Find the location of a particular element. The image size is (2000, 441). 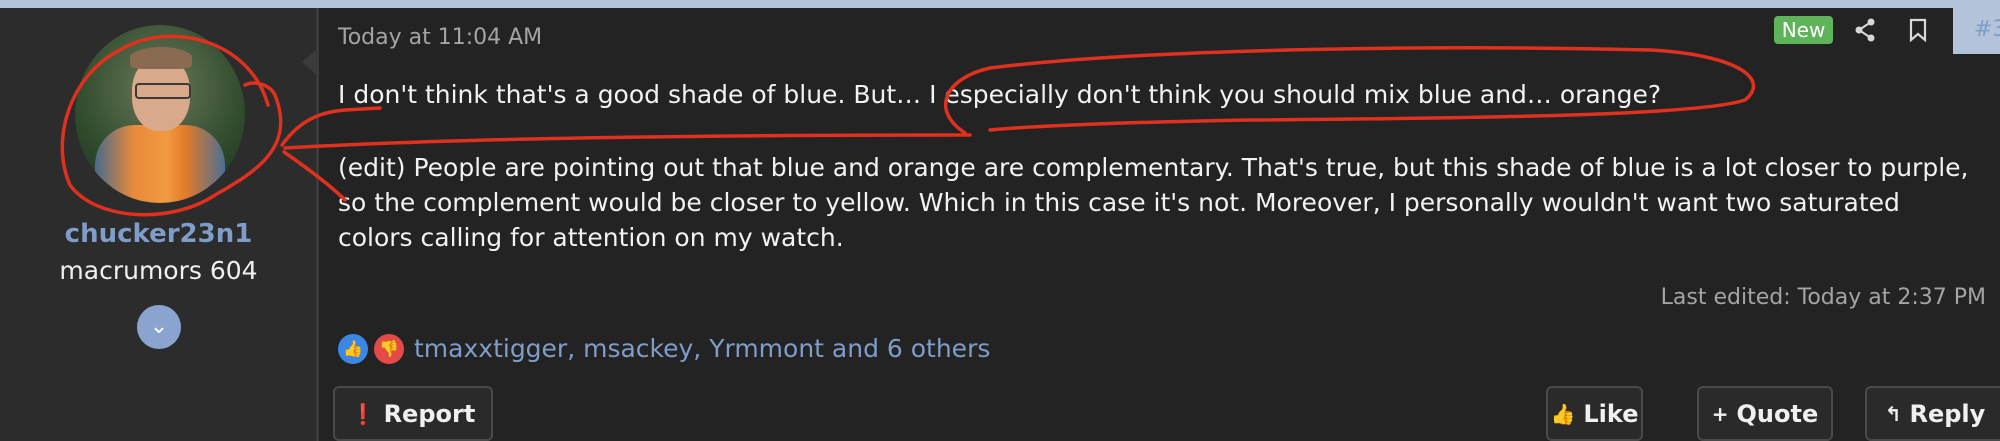

last-edited-info: Last edited: Today at 2:37 PM is located at coordinates (1823, 297).